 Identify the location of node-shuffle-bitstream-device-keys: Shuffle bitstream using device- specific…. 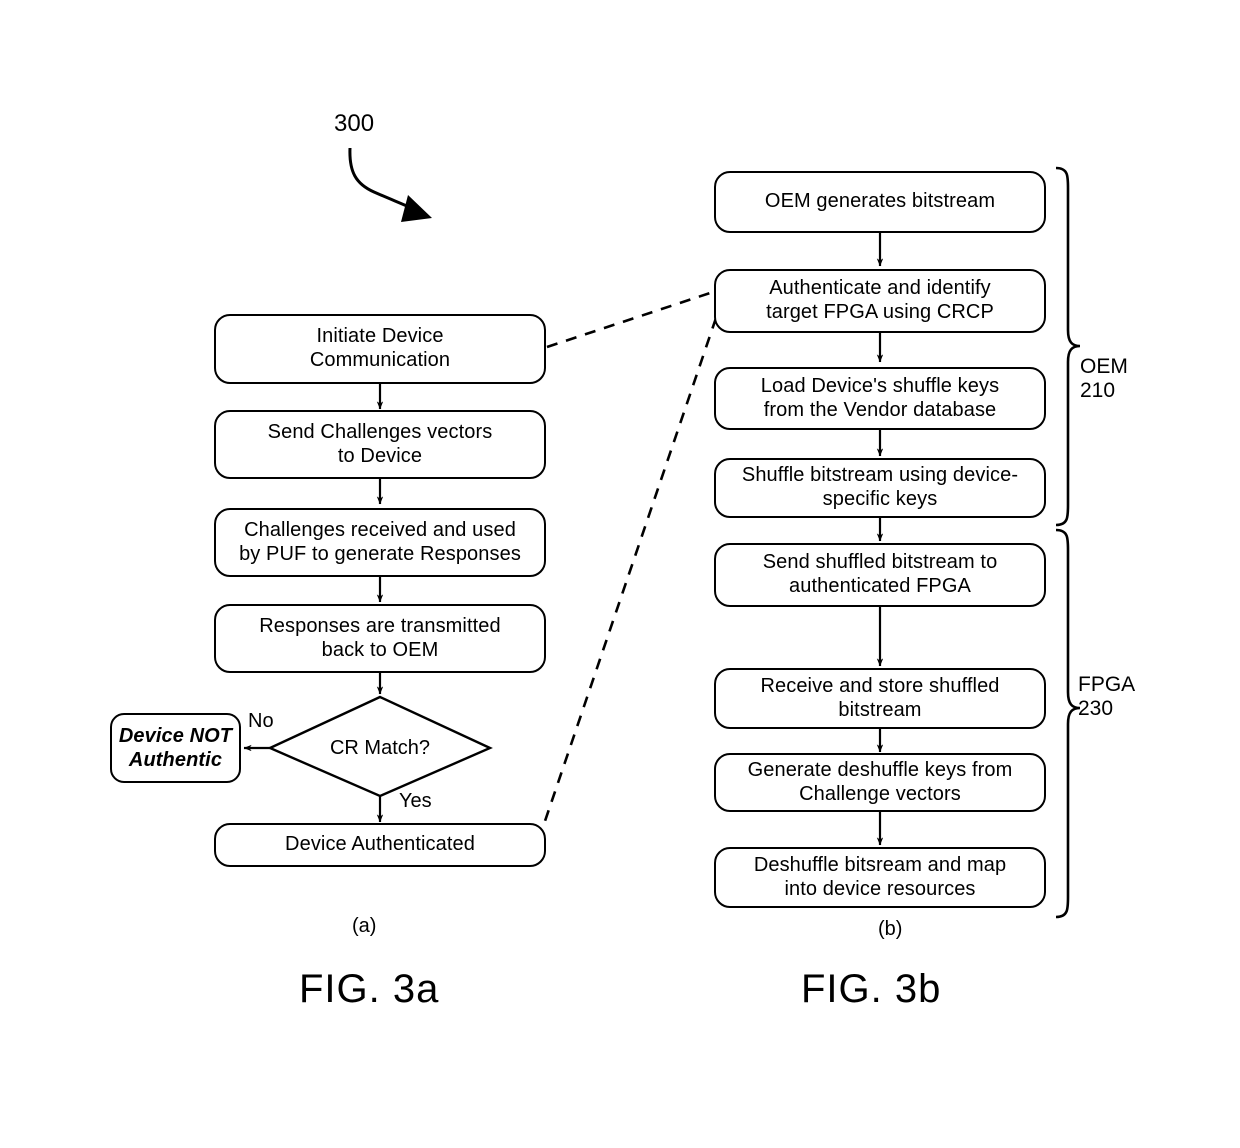
(880, 488).